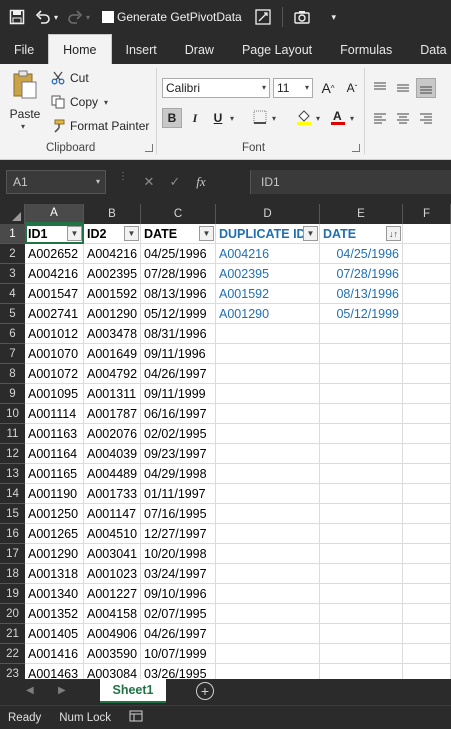 The width and height of the screenshot is (451, 729). I want to click on cell-a: A001290, so click(54, 554).